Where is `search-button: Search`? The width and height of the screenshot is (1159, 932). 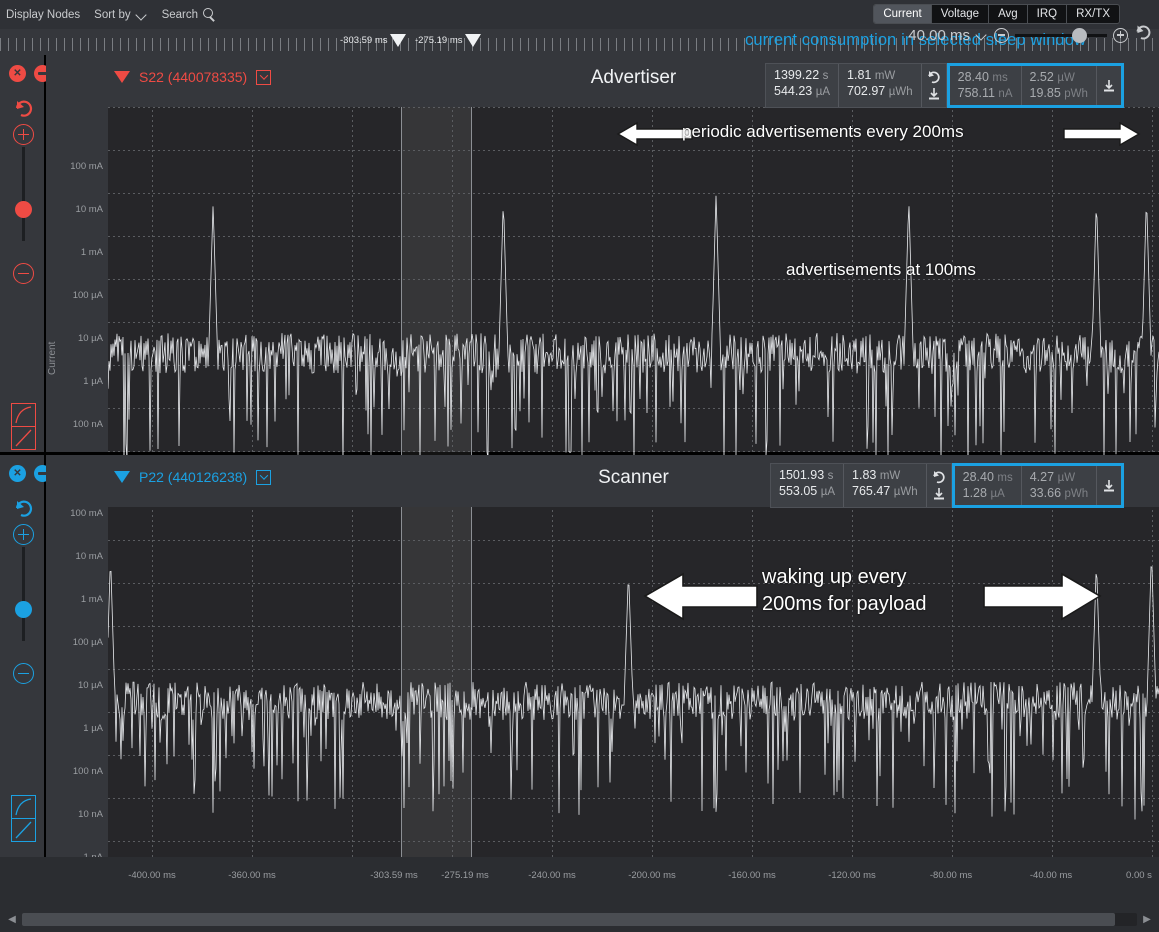 search-button: Search is located at coordinates (189, 14).